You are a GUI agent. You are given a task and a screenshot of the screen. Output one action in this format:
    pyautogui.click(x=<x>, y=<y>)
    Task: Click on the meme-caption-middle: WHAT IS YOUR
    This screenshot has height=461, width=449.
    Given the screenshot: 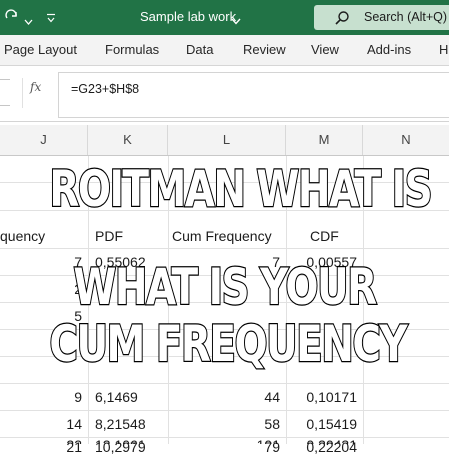 What is the action you would take?
    pyautogui.click(x=225, y=287)
    